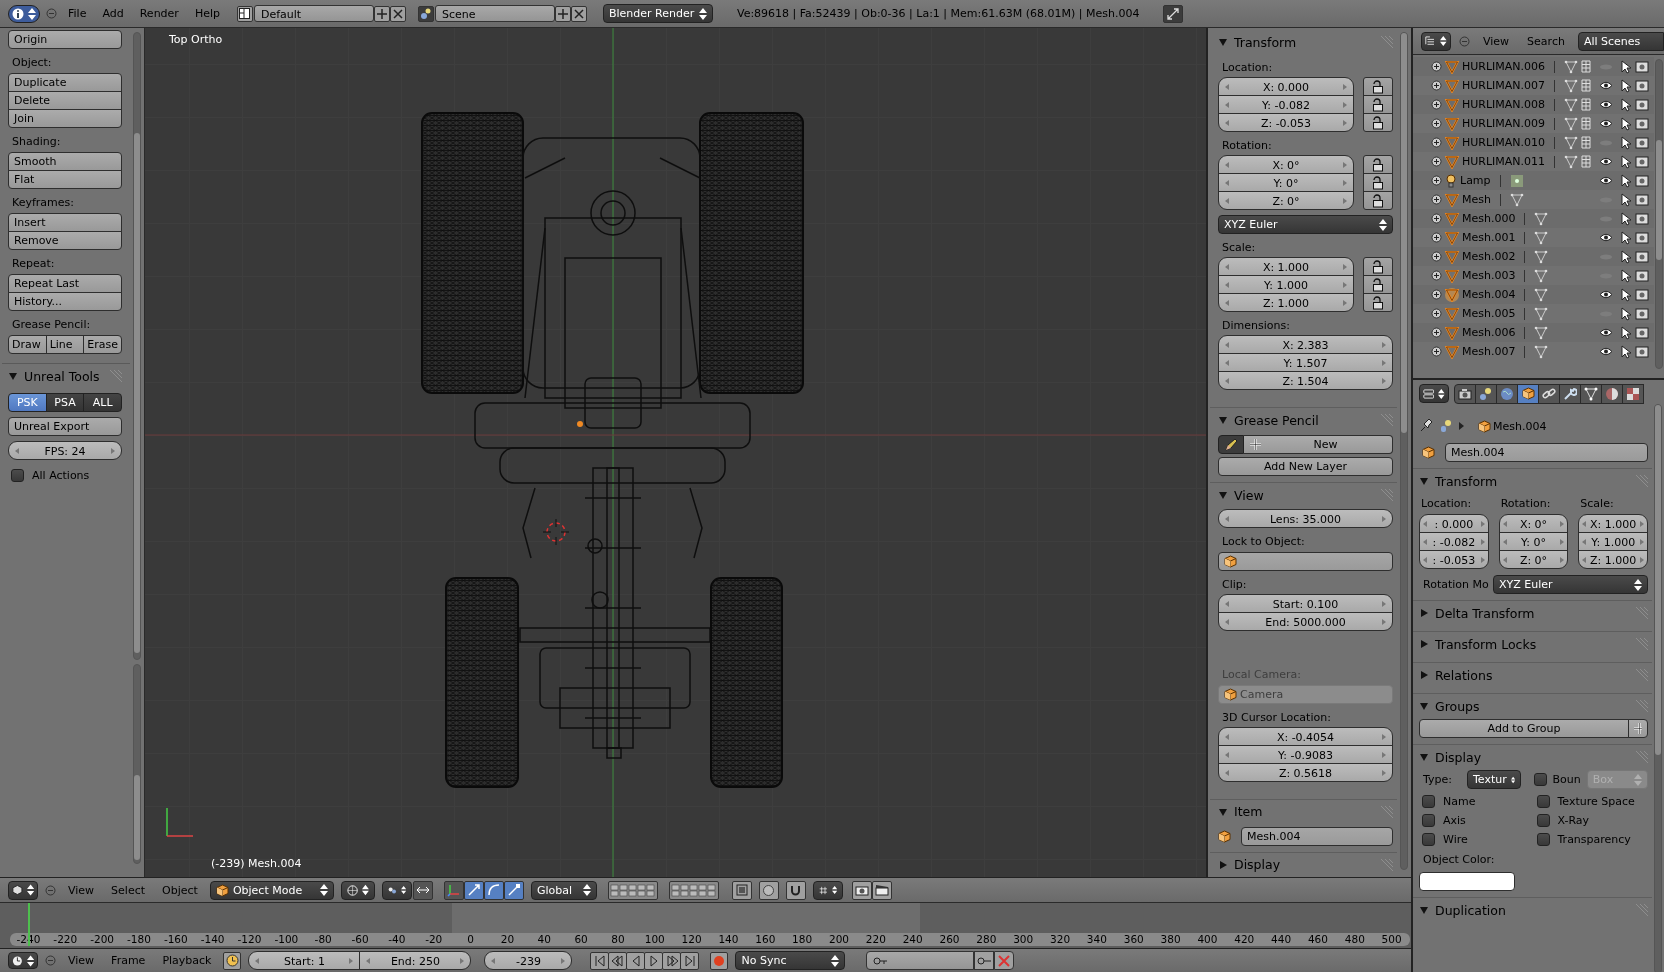  Describe the element at coordinates (1531, 675) in the screenshot. I see `panel-title: Relations` at that location.